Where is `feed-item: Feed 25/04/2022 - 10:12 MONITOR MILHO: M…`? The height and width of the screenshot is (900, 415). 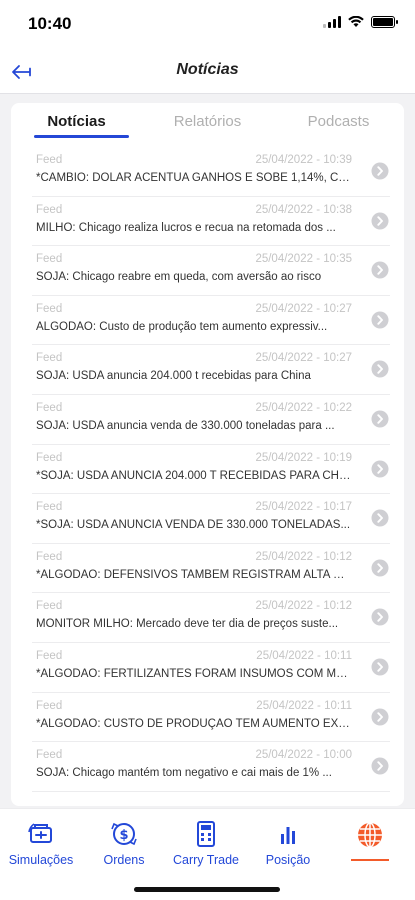
feed-item: Feed 25/04/2022 - 10:12 MONITOR MILHO: M… is located at coordinates (211, 618).